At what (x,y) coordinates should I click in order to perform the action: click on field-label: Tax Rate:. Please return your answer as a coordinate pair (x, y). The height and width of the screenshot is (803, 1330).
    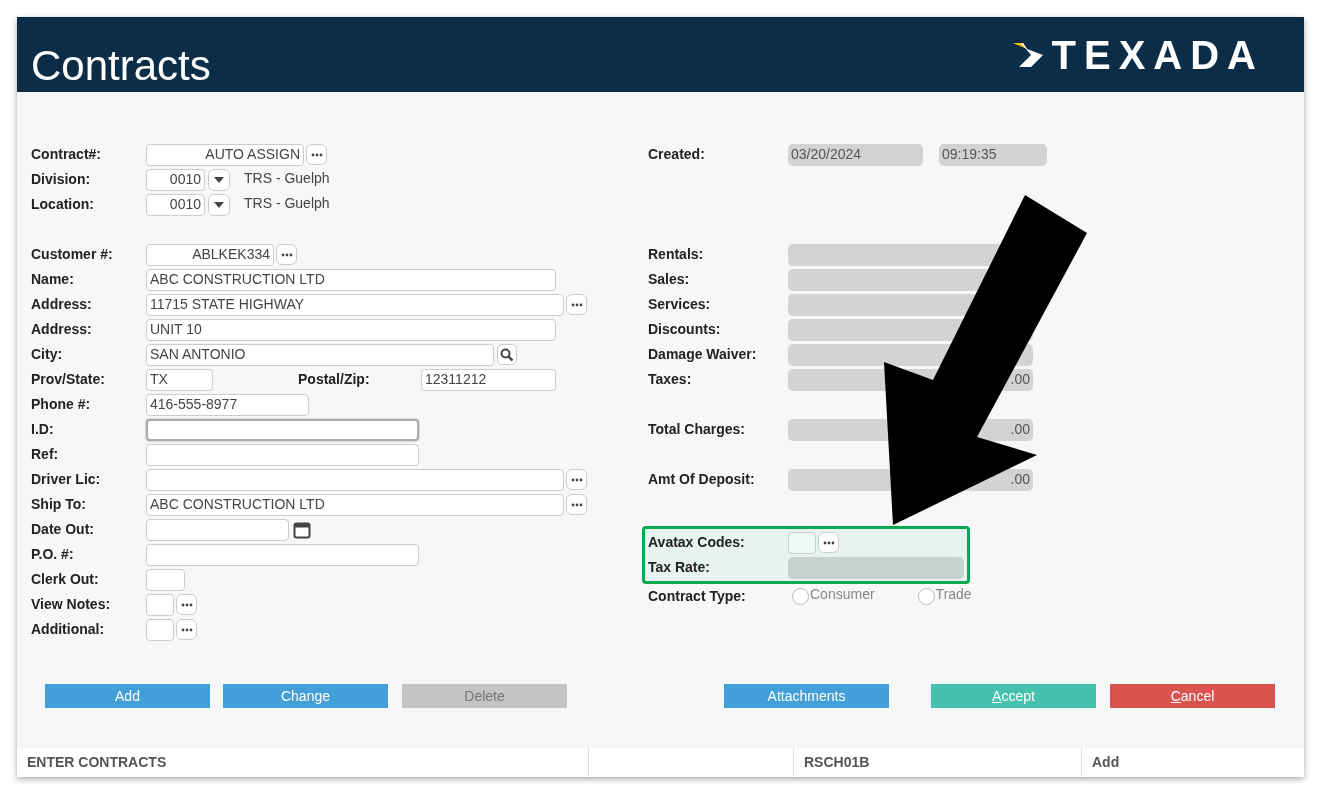
    Looking at the image, I should click on (679, 567).